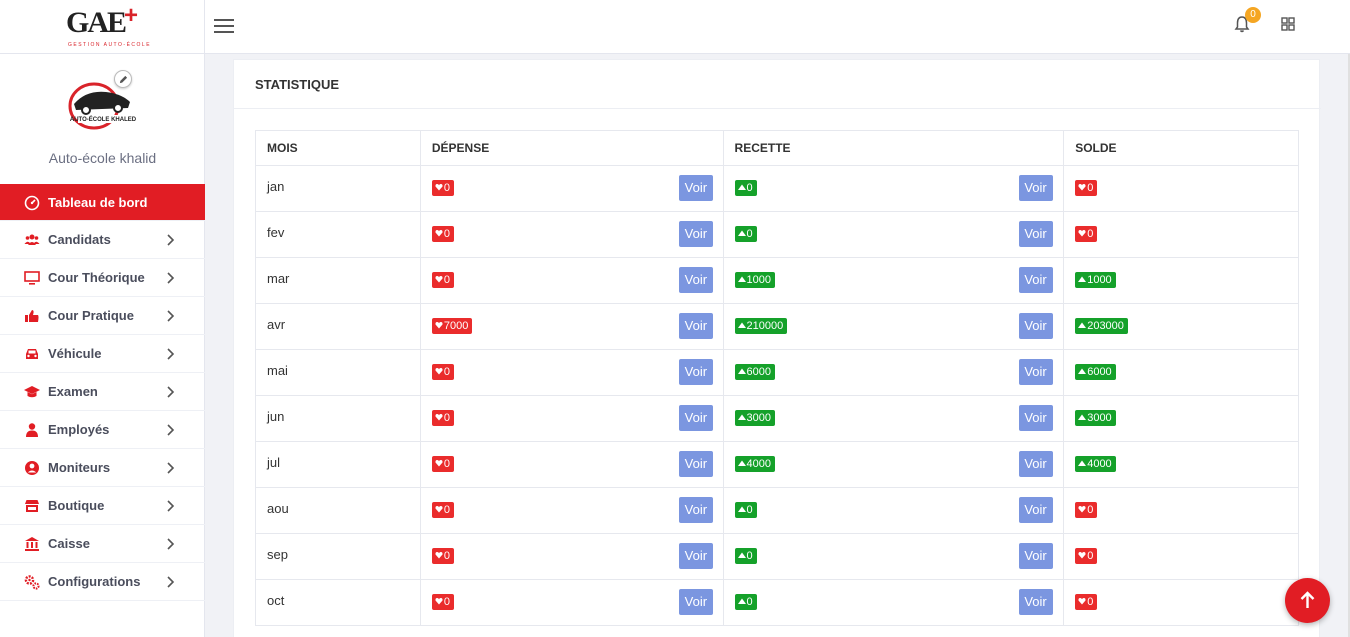 The image size is (1350, 637). I want to click on sidebar-item-configurations: Configurations, so click(102, 582).